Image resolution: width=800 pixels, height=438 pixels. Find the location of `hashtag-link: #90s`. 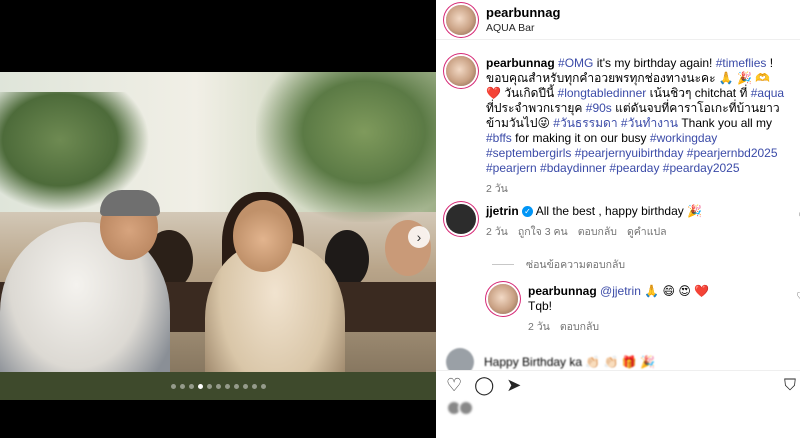

hashtag-link: #90s is located at coordinates (599, 108).